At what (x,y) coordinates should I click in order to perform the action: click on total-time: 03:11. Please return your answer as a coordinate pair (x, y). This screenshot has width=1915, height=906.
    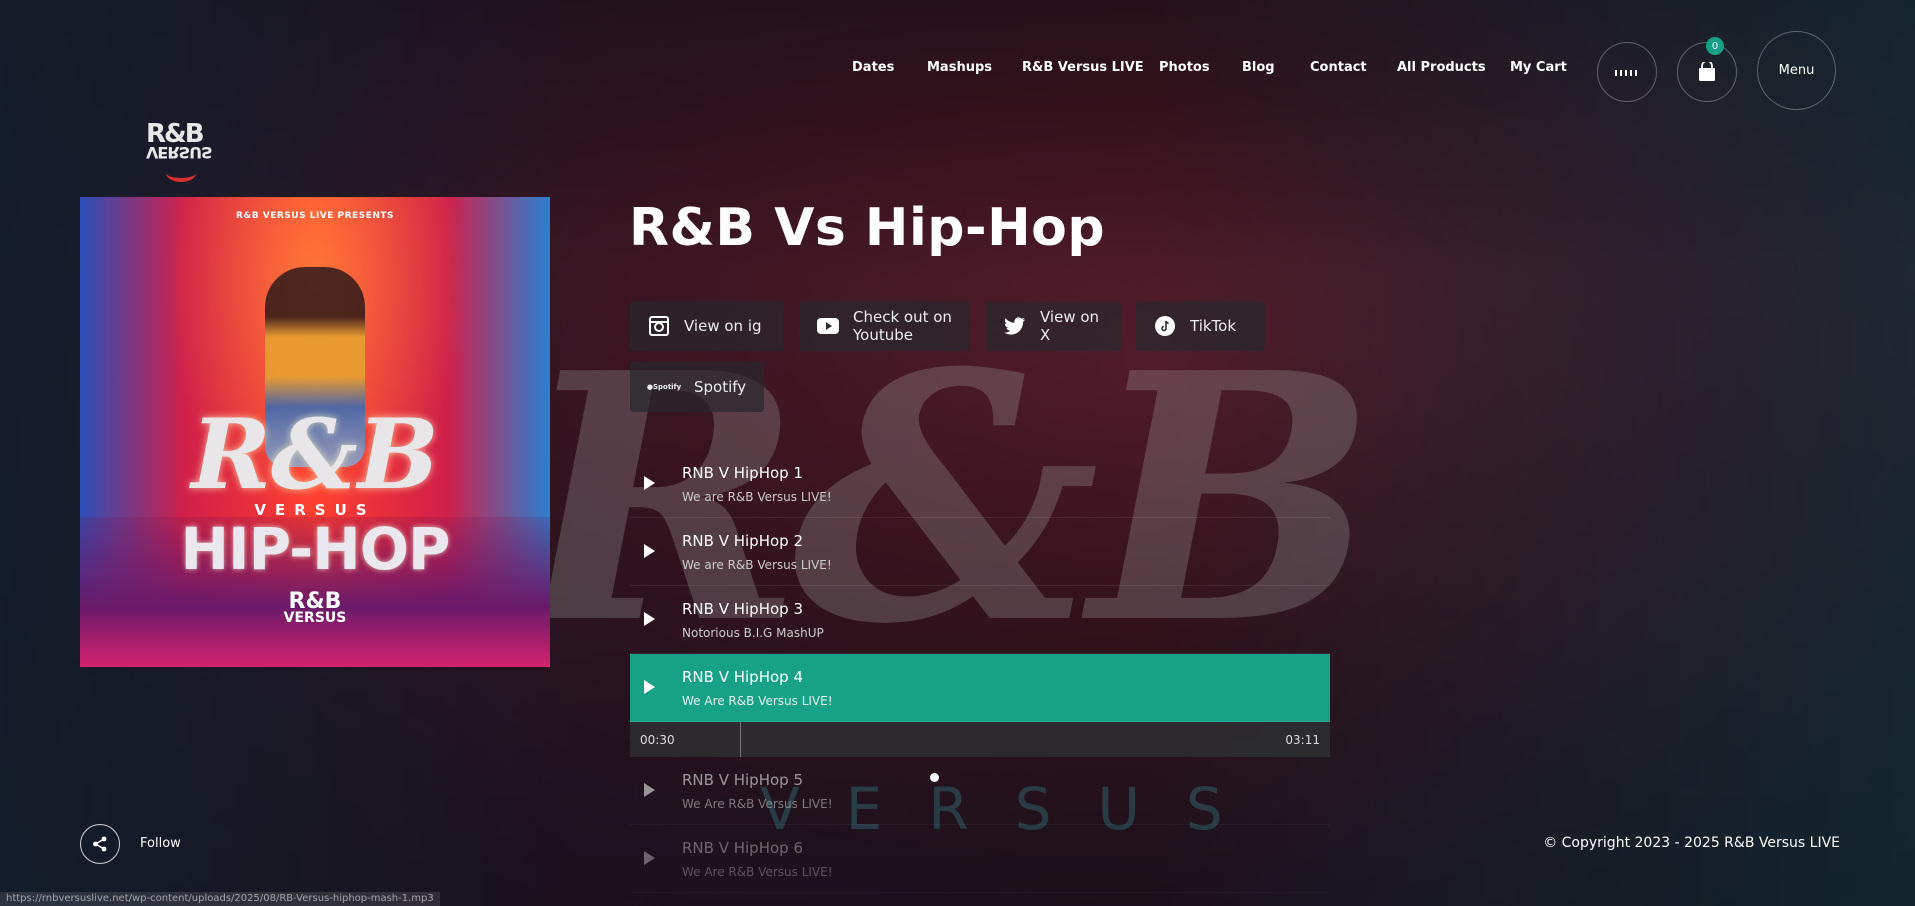
    Looking at the image, I should click on (1302, 740).